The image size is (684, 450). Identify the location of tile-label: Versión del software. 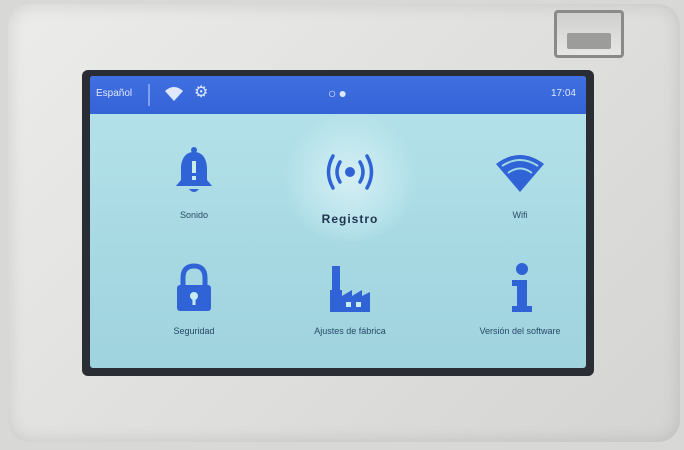
(520, 331).